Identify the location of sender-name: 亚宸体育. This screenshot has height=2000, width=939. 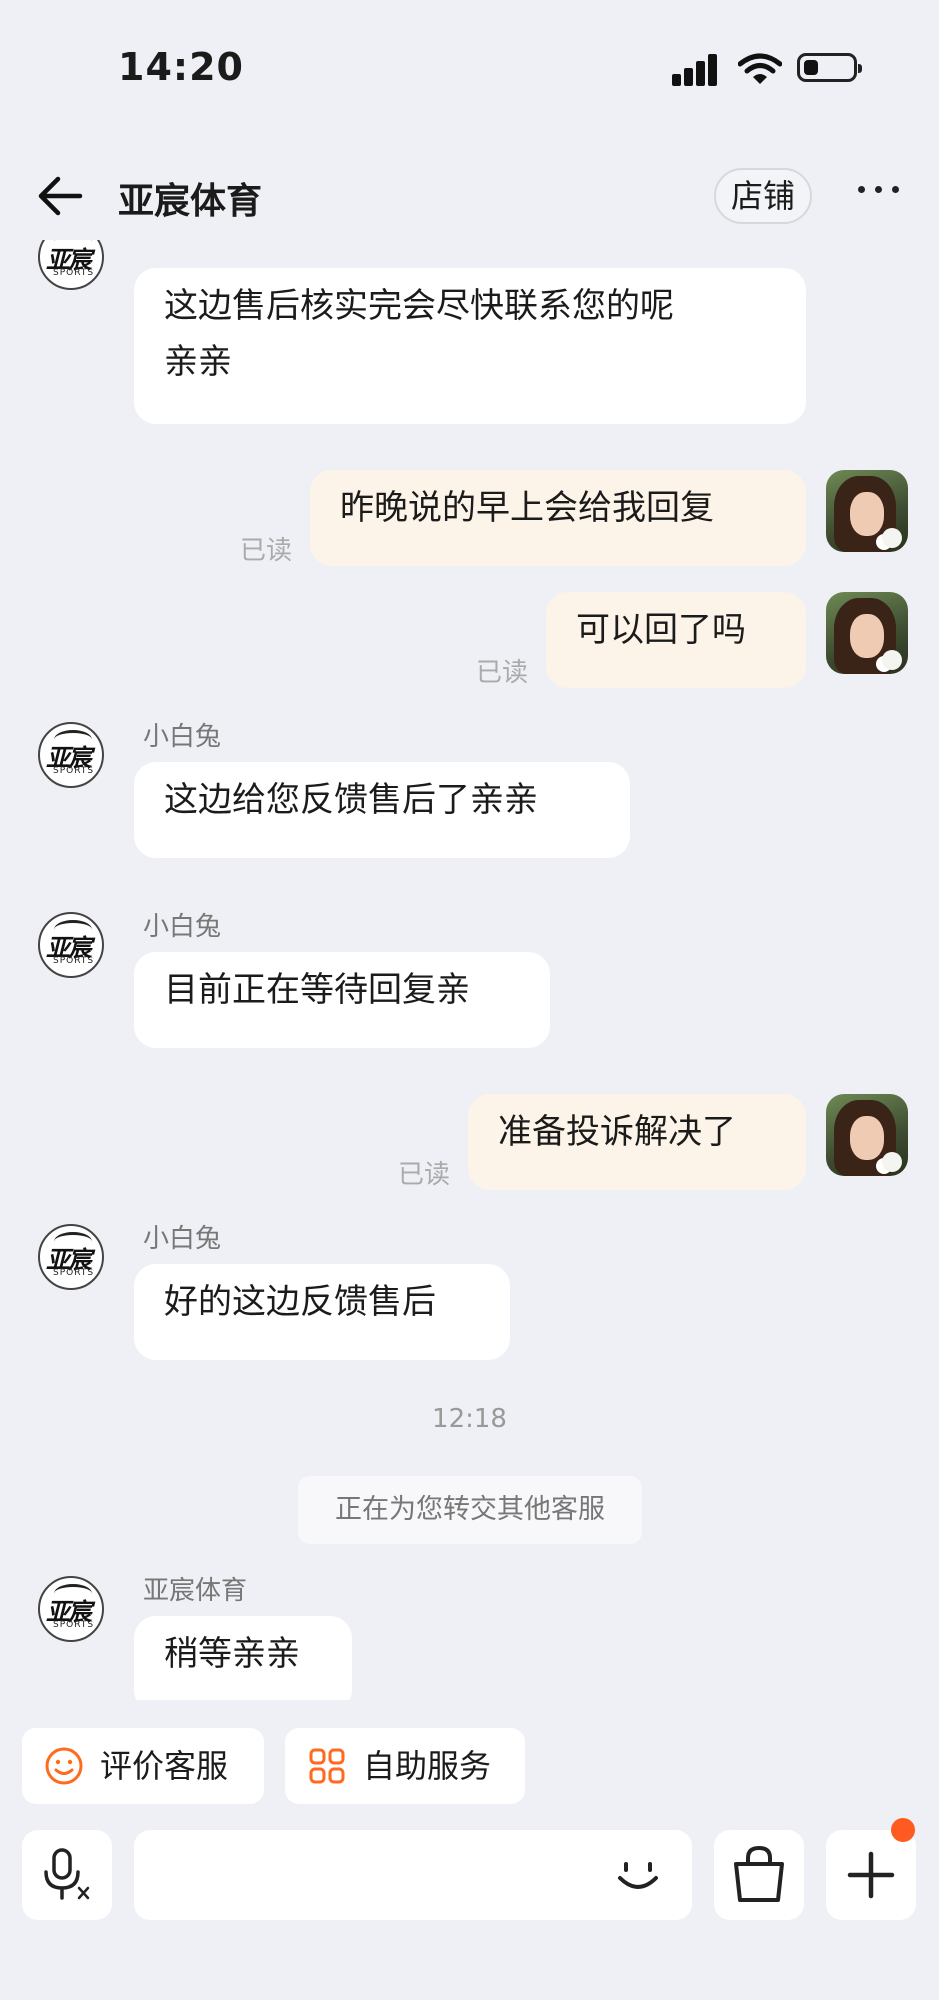
(195, 1591).